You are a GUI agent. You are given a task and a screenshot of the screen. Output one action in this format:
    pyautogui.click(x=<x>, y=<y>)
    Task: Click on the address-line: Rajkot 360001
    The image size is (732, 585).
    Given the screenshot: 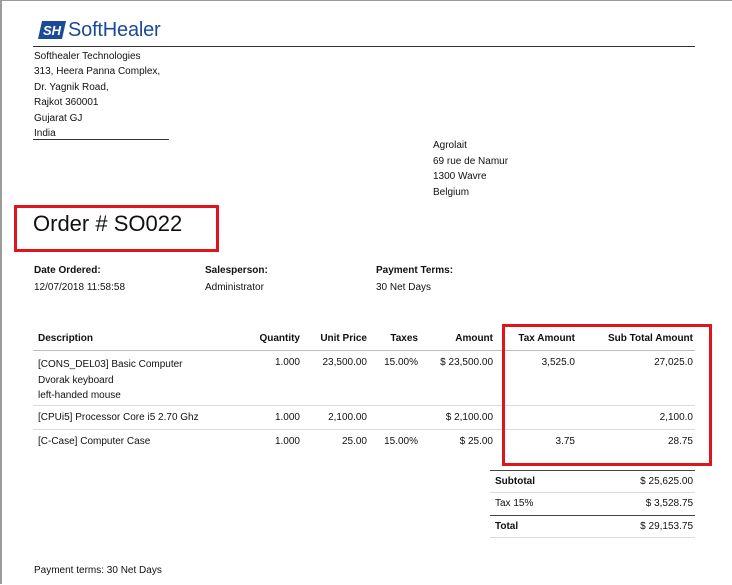 What is the action you would take?
    pyautogui.click(x=66, y=103)
    